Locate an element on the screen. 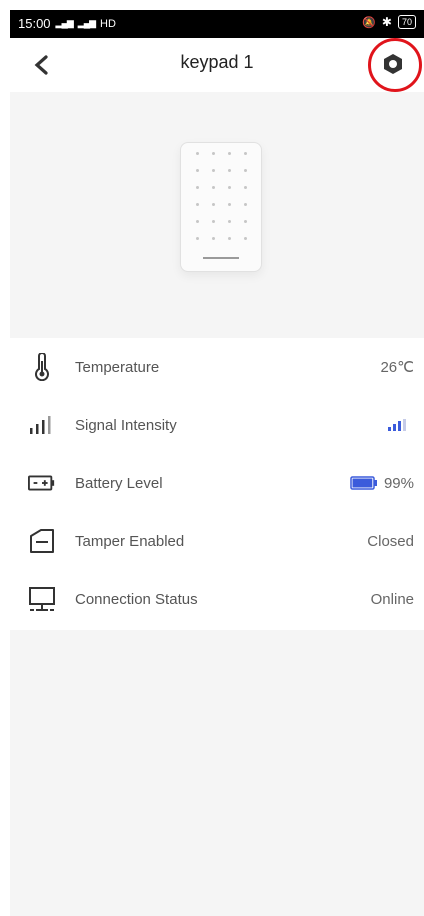 The width and height of the screenshot is (424, 916). detail-row-connection: Connection Status Online is located at coordinates (217, 599).